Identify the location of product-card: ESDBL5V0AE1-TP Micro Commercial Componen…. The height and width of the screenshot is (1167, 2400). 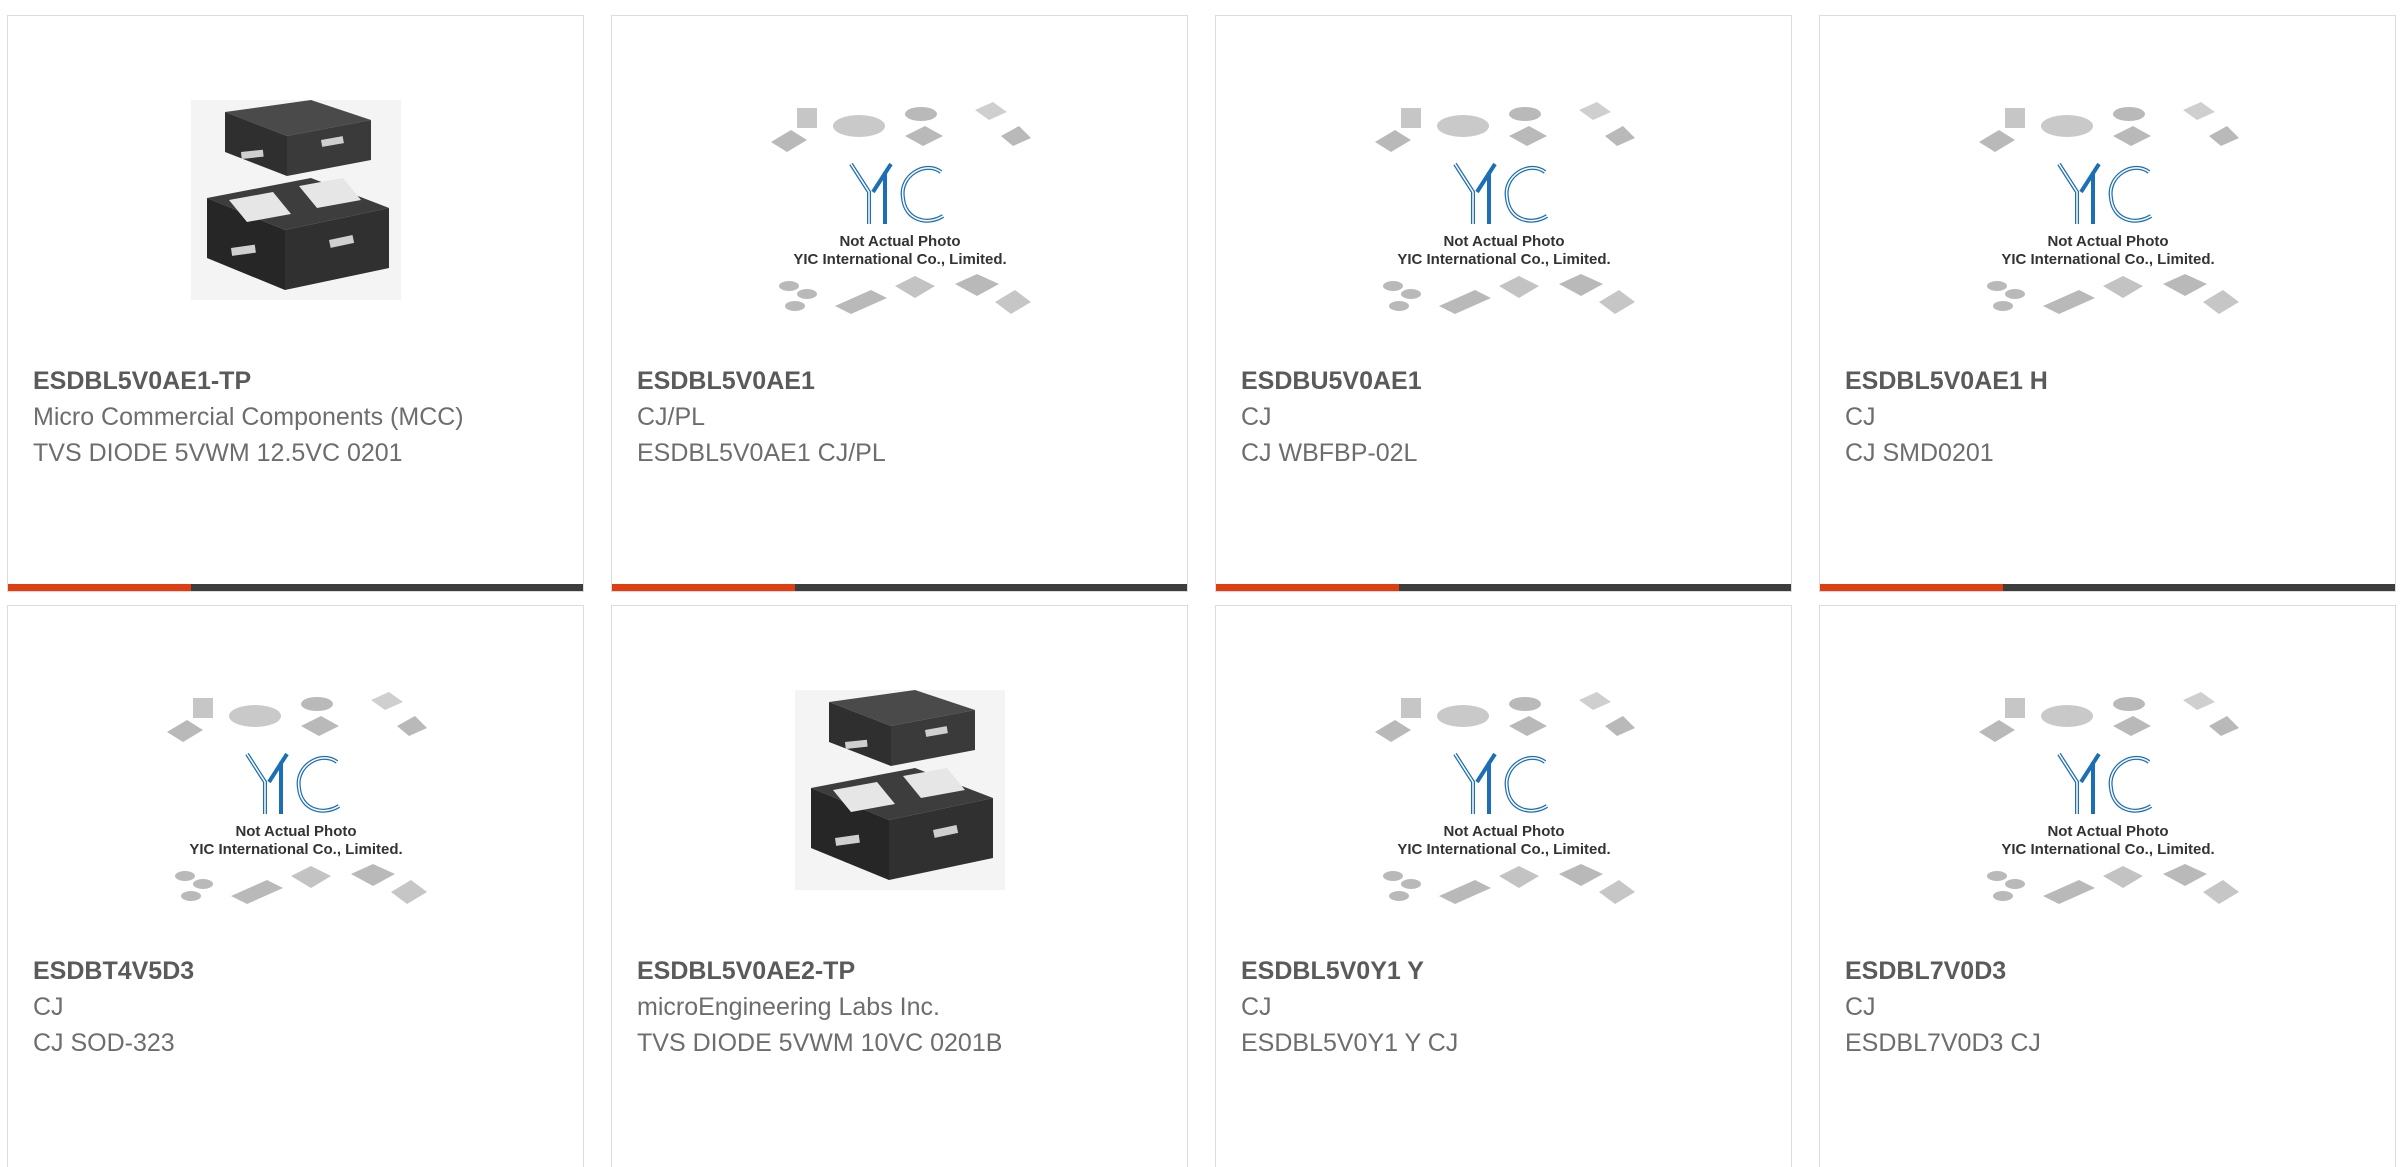
(295, 303).